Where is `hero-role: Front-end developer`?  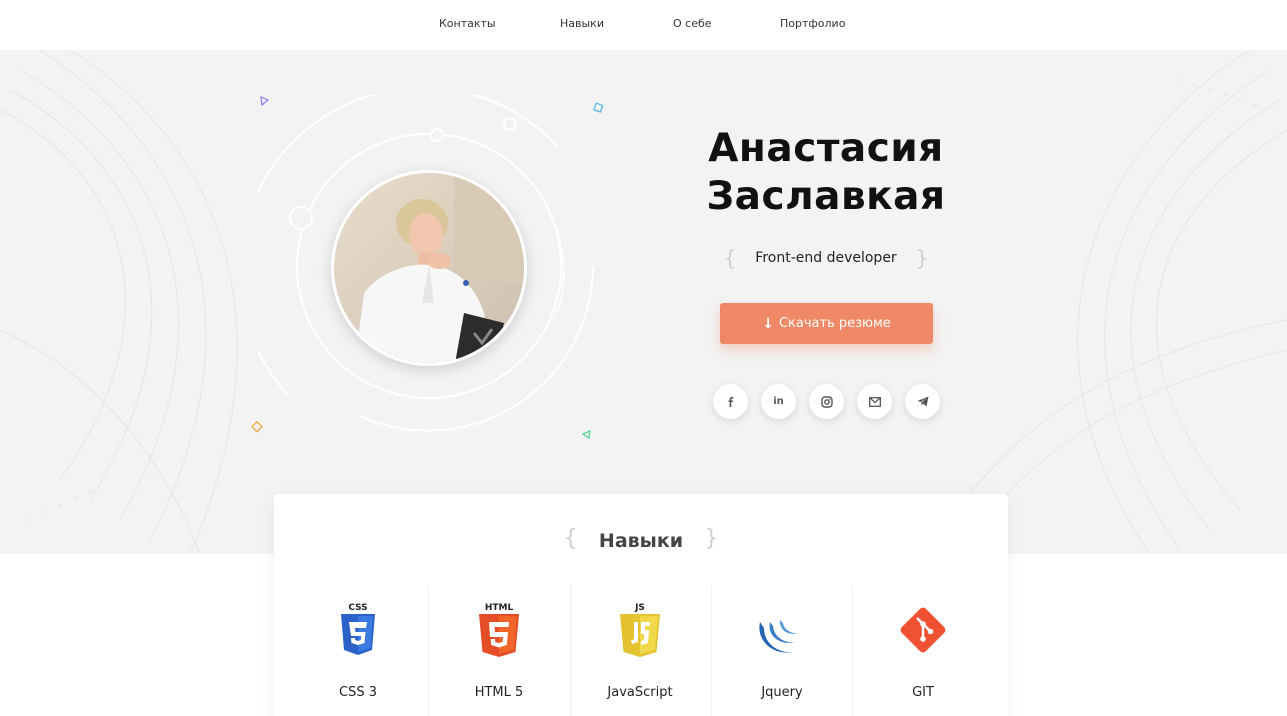 hero-role: Front-end developer is located at coordinates (826, 258).